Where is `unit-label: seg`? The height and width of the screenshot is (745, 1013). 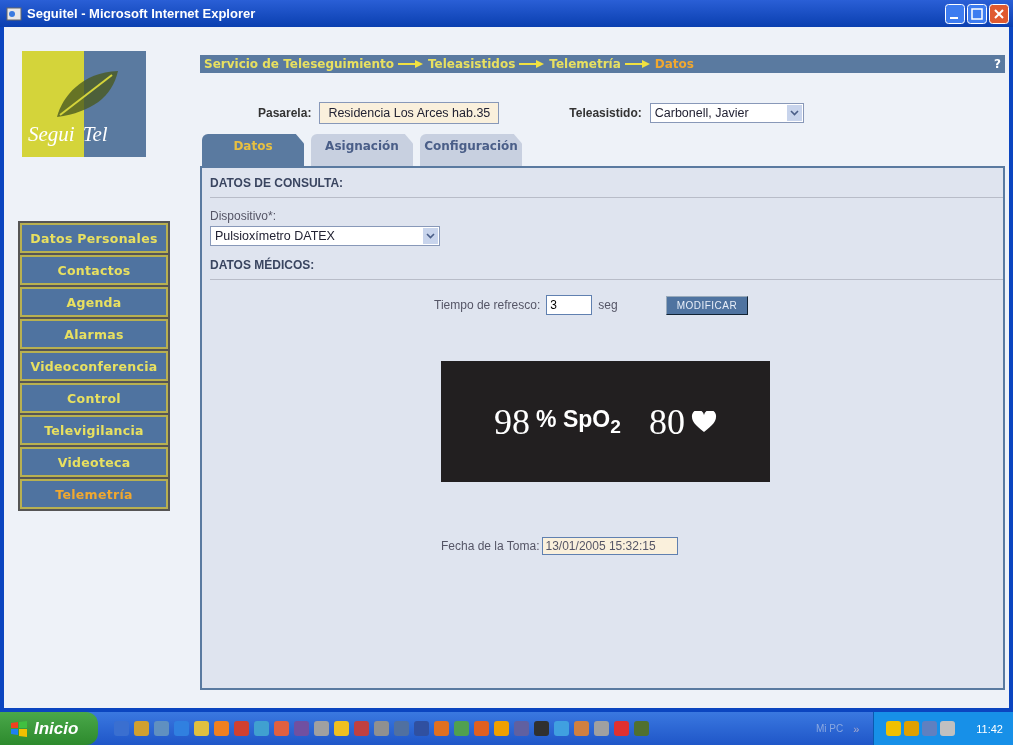
unit-label: seg is located at coordinates (608, 305).